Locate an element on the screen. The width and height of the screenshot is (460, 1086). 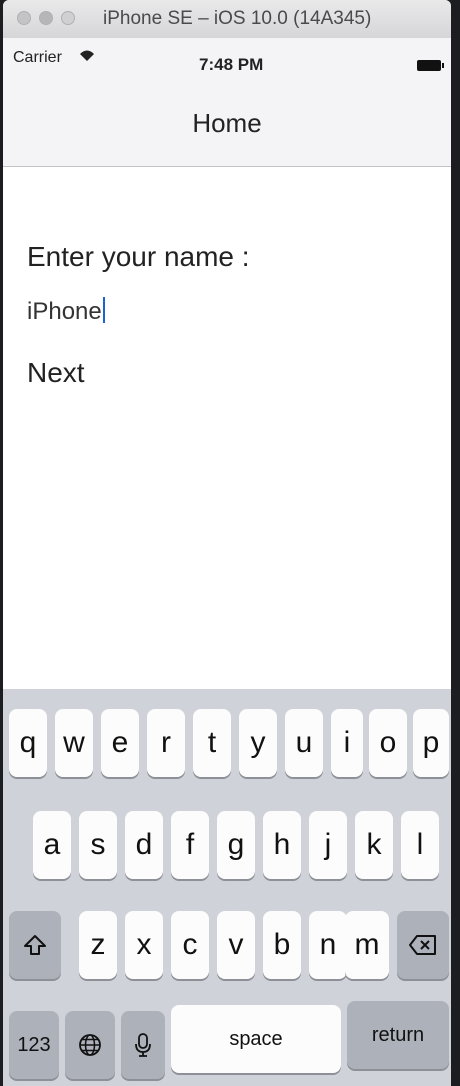
backspace-key is located at coordinates (423, 945).